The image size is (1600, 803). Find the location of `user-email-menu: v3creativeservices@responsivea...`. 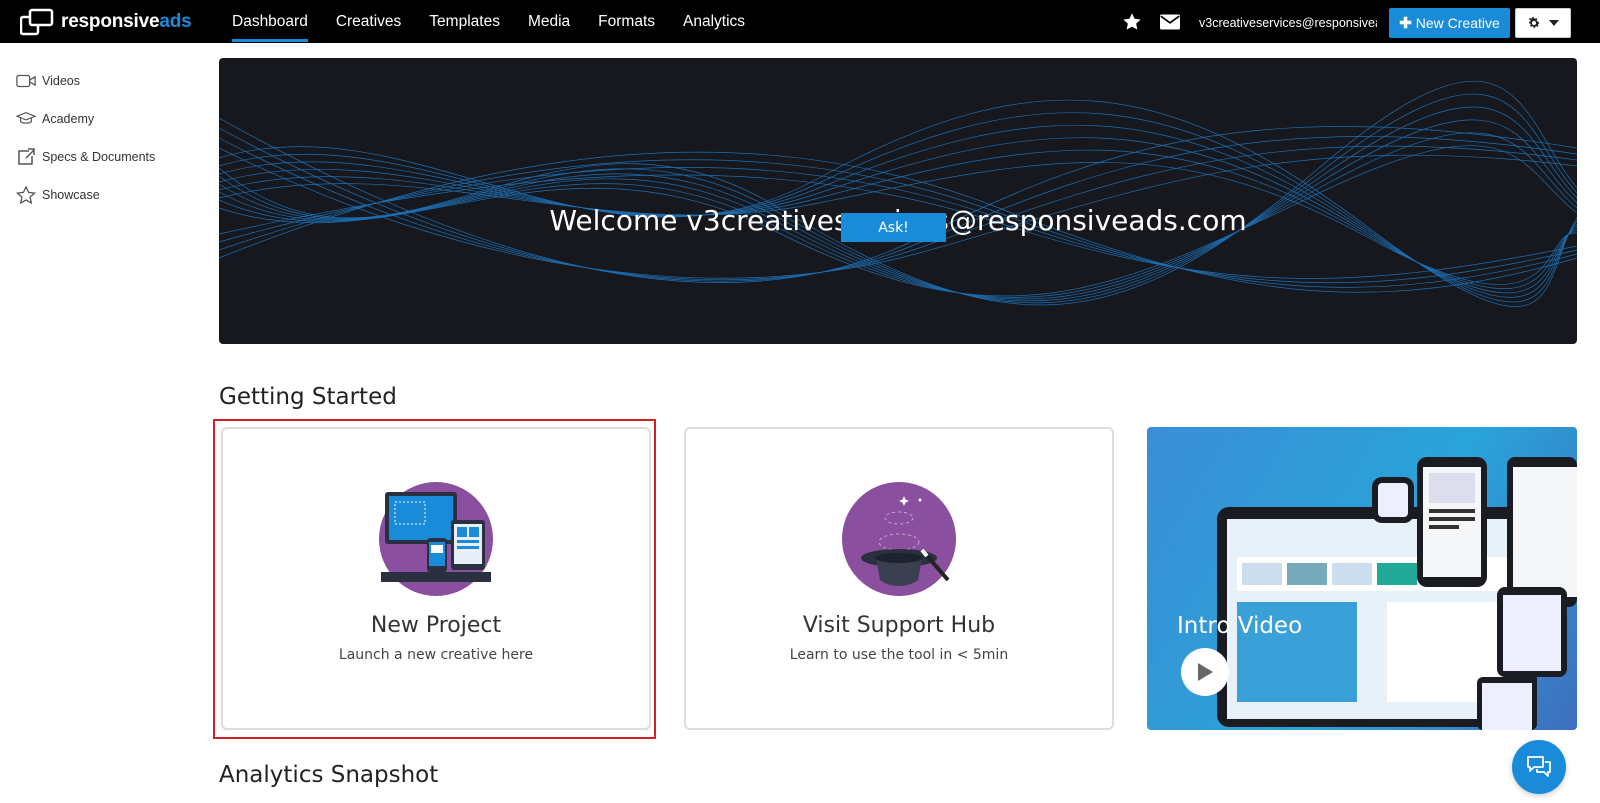

user-email-menu: v3creativeservices@responsivea... is located at coordinates (1288, 23).